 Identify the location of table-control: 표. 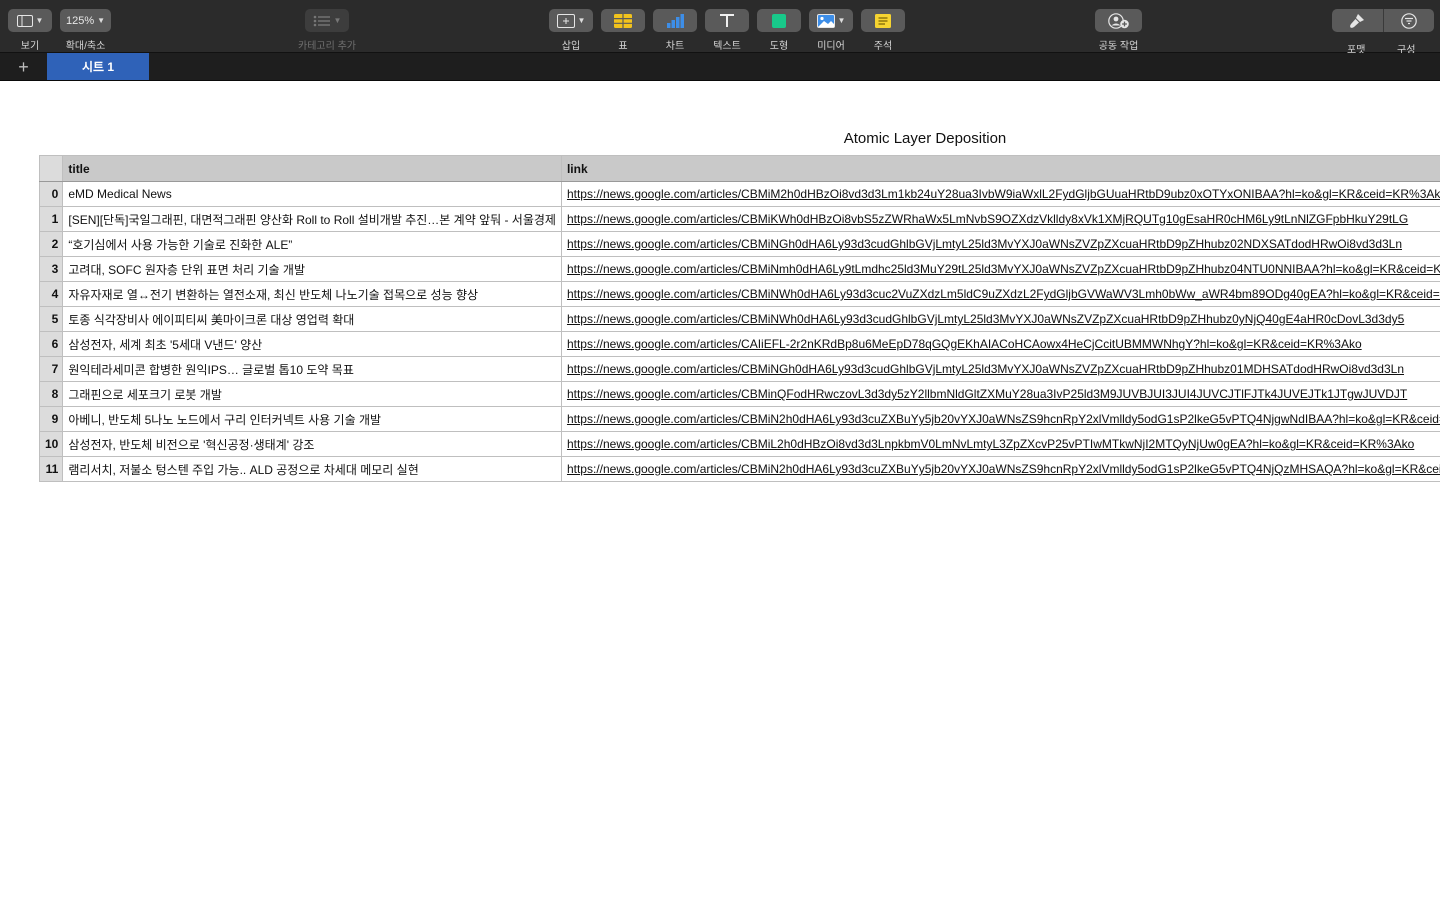
(623, 30).